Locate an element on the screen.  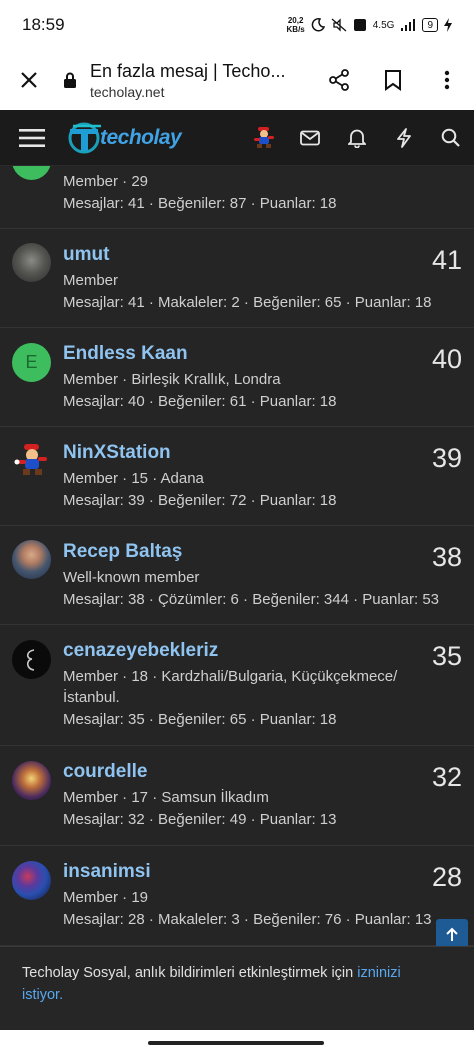
message-count: 38 is located at coordinates (446, 557).